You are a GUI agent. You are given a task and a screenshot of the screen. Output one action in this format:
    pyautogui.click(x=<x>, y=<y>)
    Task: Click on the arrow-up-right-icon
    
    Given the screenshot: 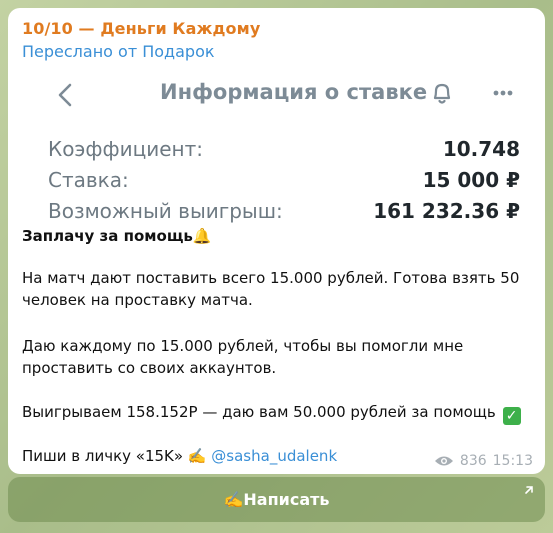 What is the action you would take?
    pyautogui.click(x=529, y=490)
    